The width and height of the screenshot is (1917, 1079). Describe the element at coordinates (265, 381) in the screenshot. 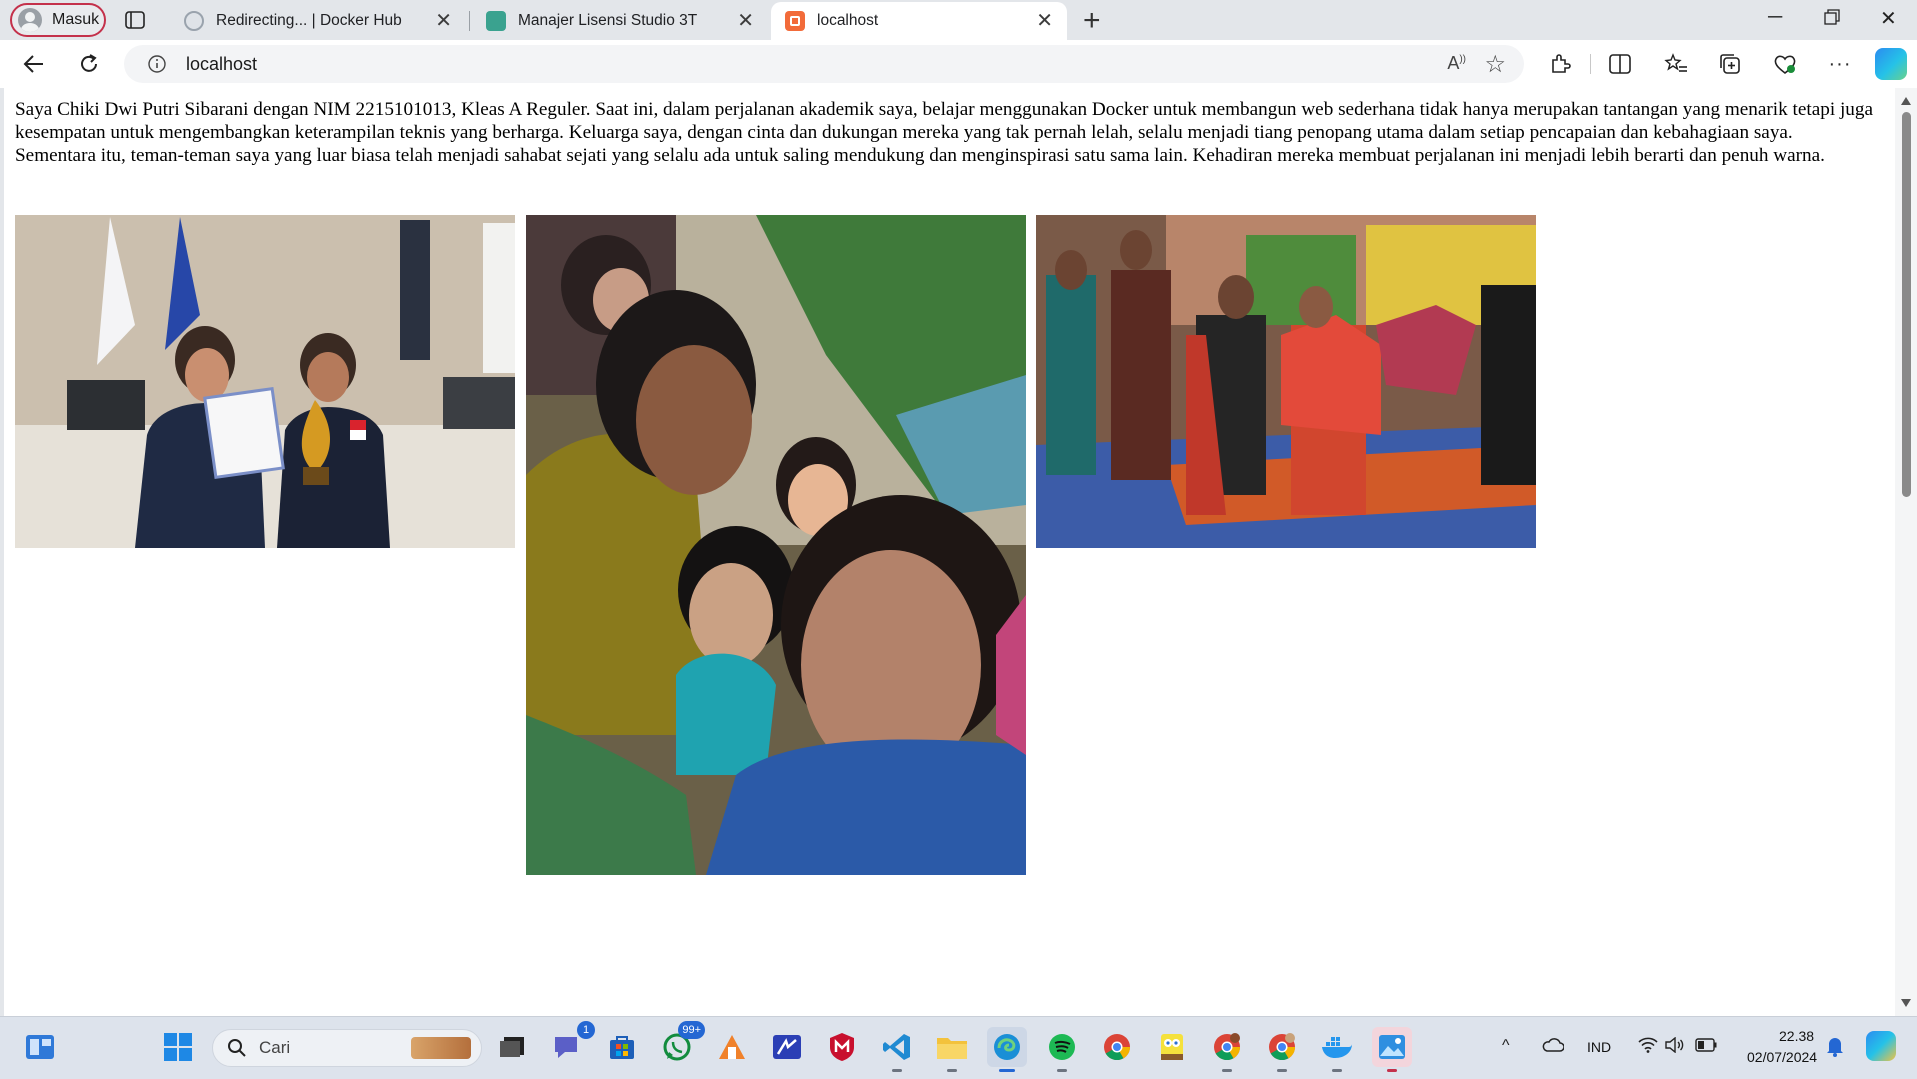

I see `photo-award-ceremony` at that location.